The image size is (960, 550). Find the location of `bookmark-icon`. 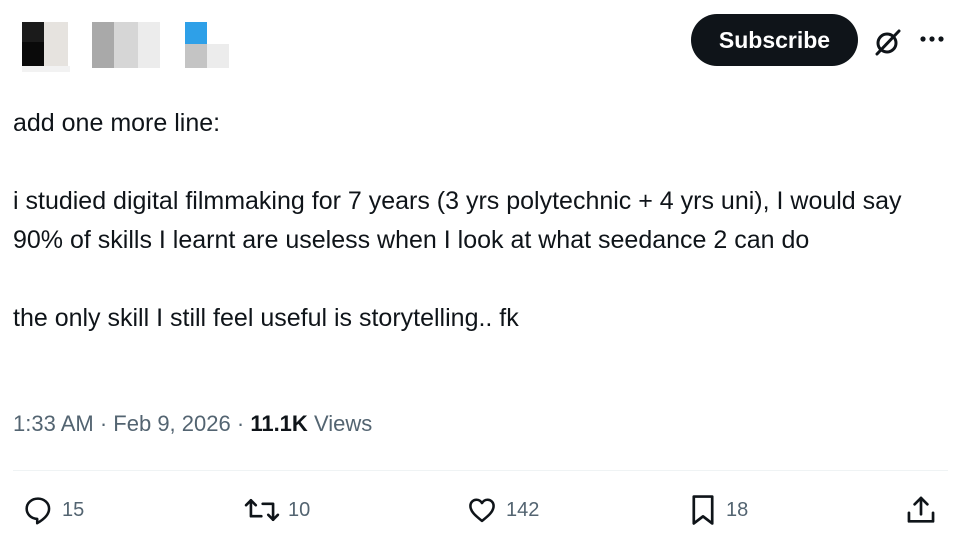

bookmark-icon is located at coordinates (703, 510).